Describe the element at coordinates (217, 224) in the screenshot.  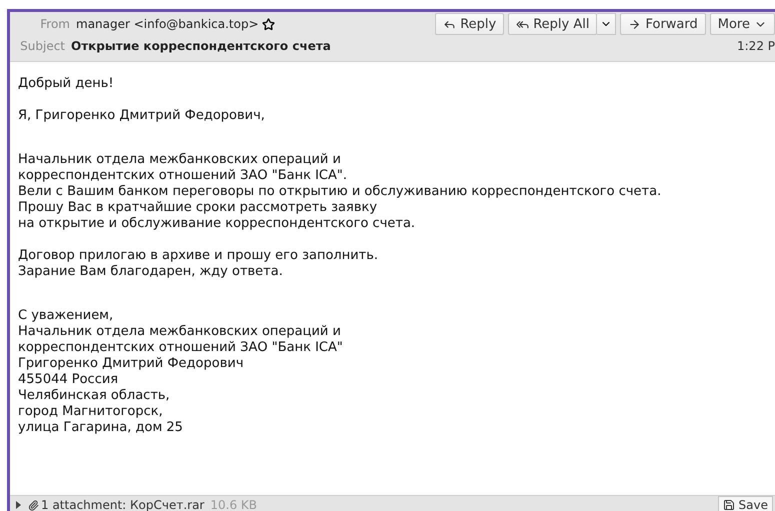
I see `body-text-line: на открытие и обслуживание корреспондентского счета.` at that location.